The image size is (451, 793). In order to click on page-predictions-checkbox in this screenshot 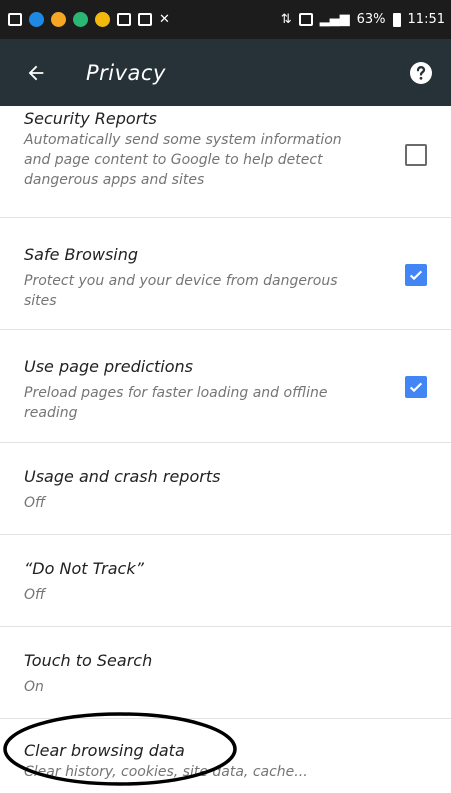, I will do `click(416, 387)`.